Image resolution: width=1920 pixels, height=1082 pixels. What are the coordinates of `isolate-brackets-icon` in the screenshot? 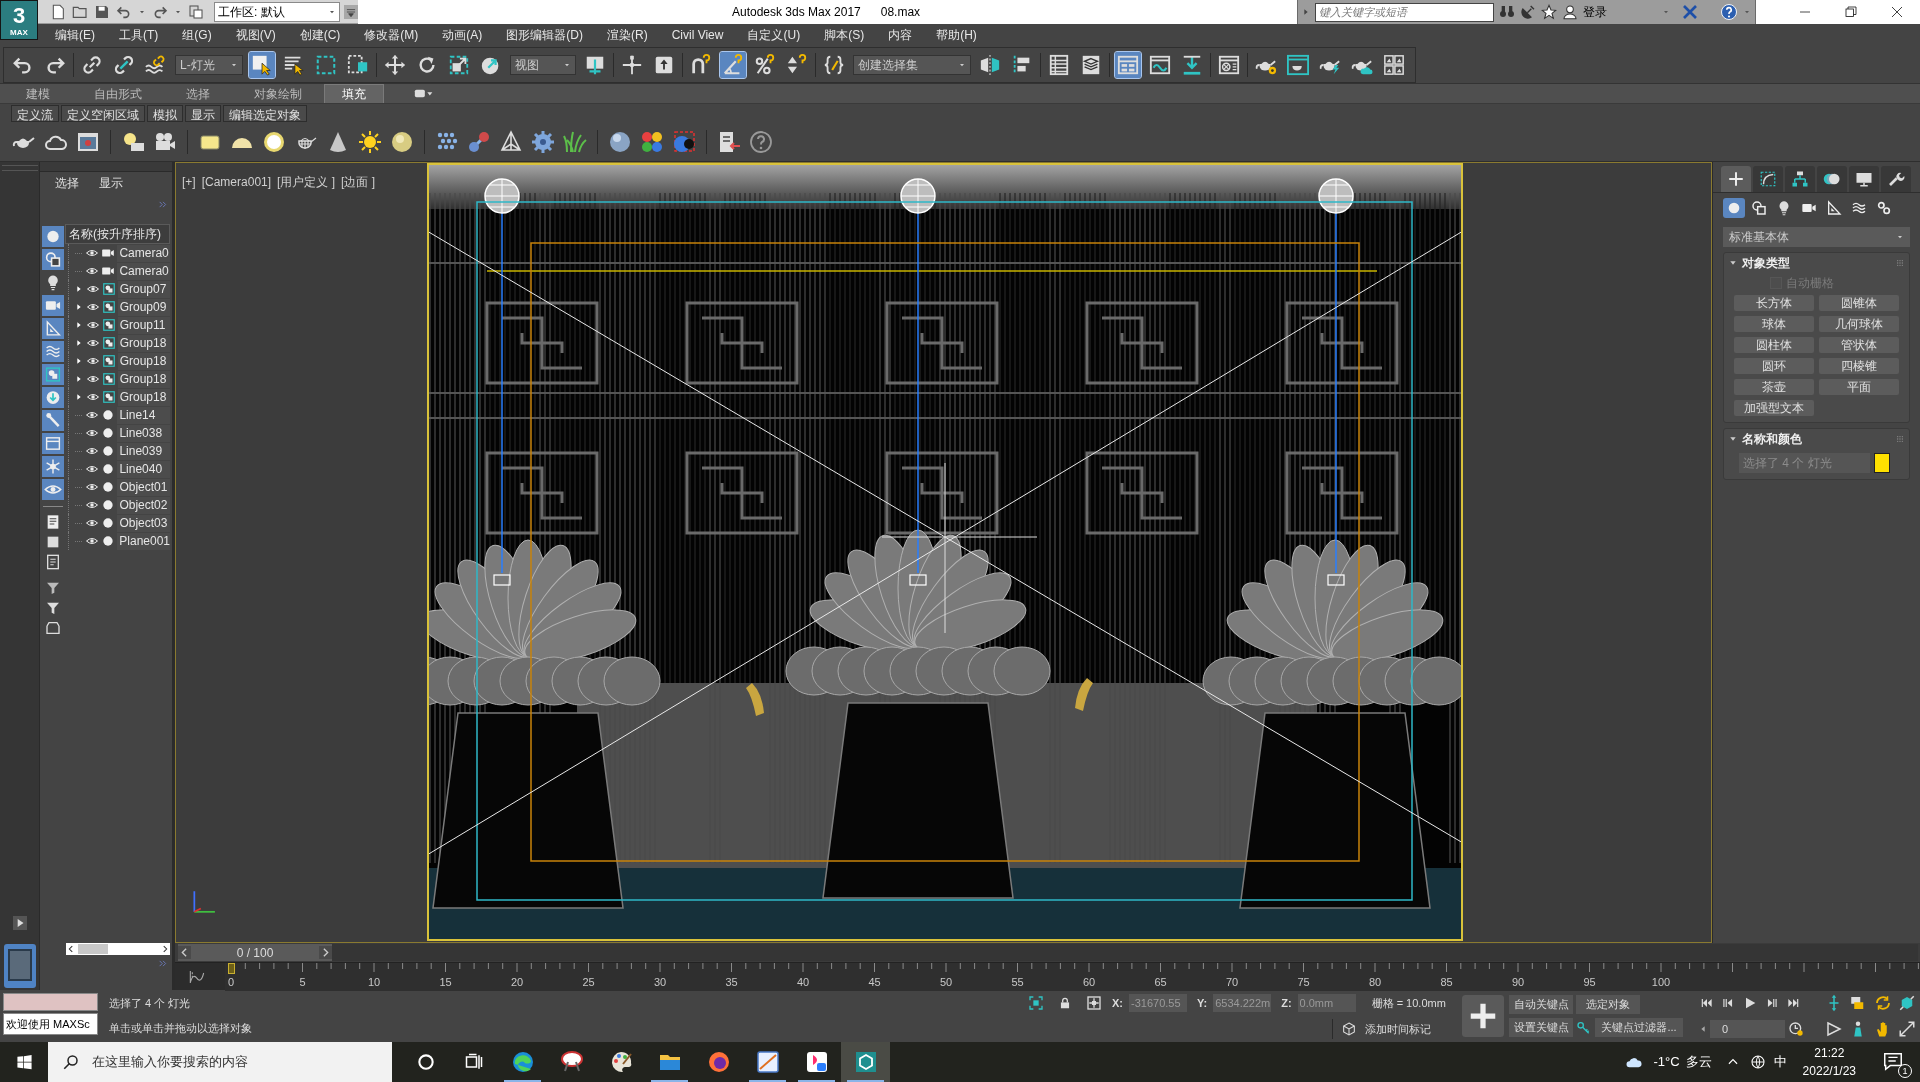 It's located at (1036, 1003).